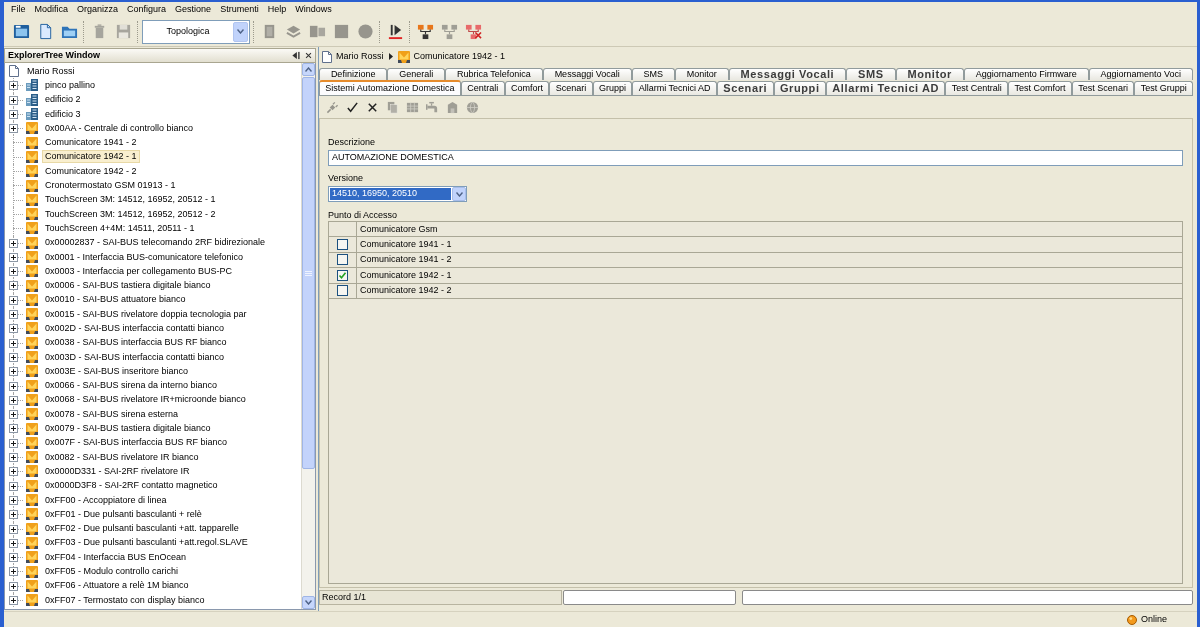 This screenshot has height=627, width=1200. Describe the element at coordinates (929, 74) in the screenshot. I see `tab: Monitor` at that location.